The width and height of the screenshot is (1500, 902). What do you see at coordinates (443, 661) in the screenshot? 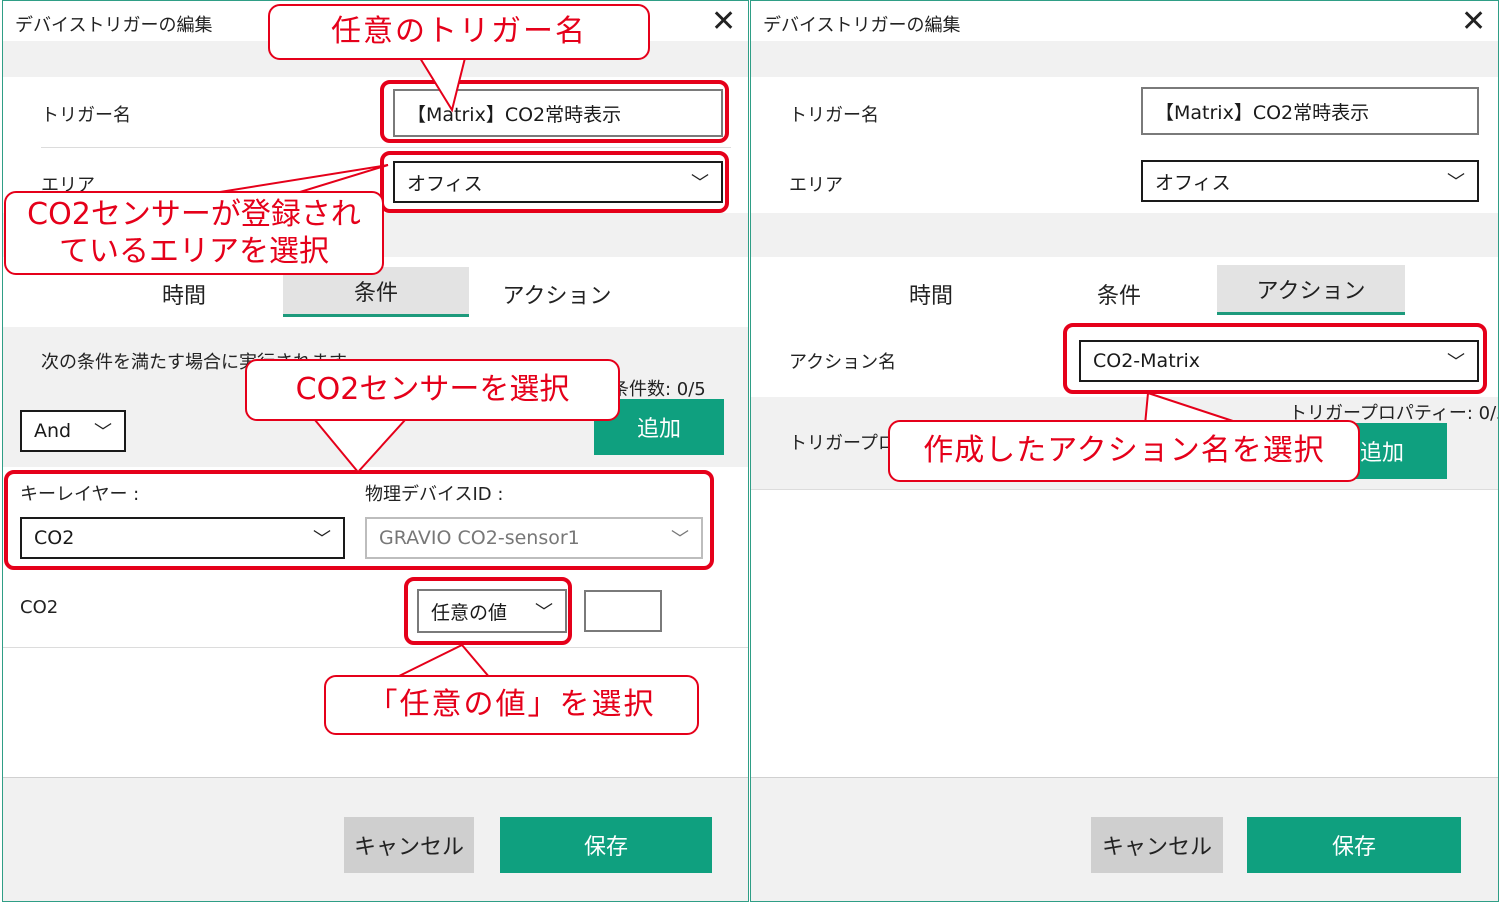
I see `pointer-any-value` at bounding box center [443, 661].